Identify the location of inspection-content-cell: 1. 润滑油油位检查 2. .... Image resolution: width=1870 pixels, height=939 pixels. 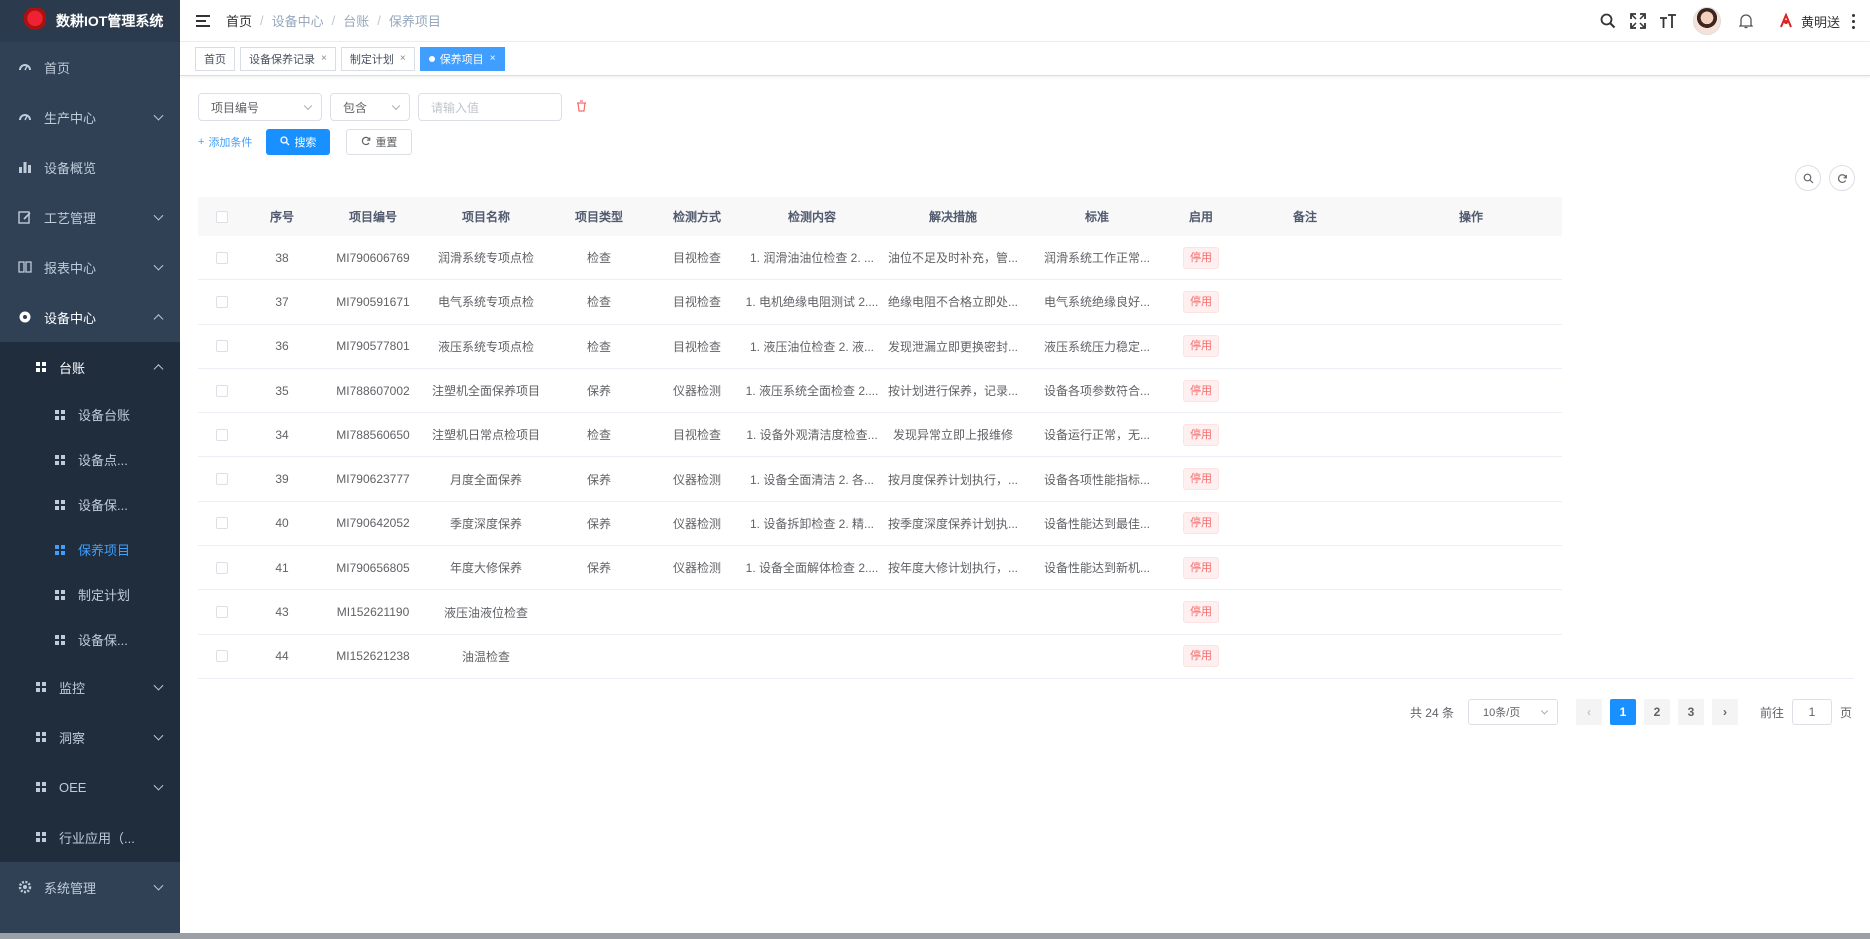
(812, 258).